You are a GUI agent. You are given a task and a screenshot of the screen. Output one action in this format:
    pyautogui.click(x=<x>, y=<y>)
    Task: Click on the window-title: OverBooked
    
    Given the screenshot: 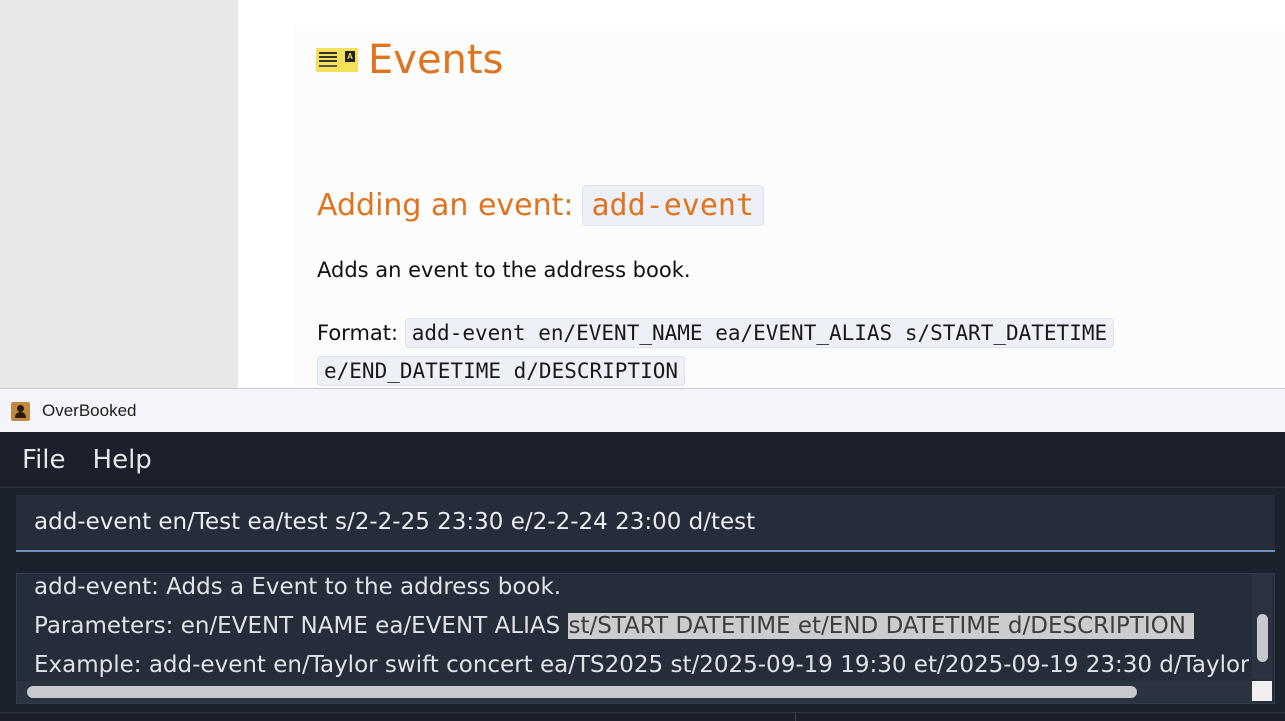 What is the action you would take?
    pyautogui.click(x=89, y=410)
    